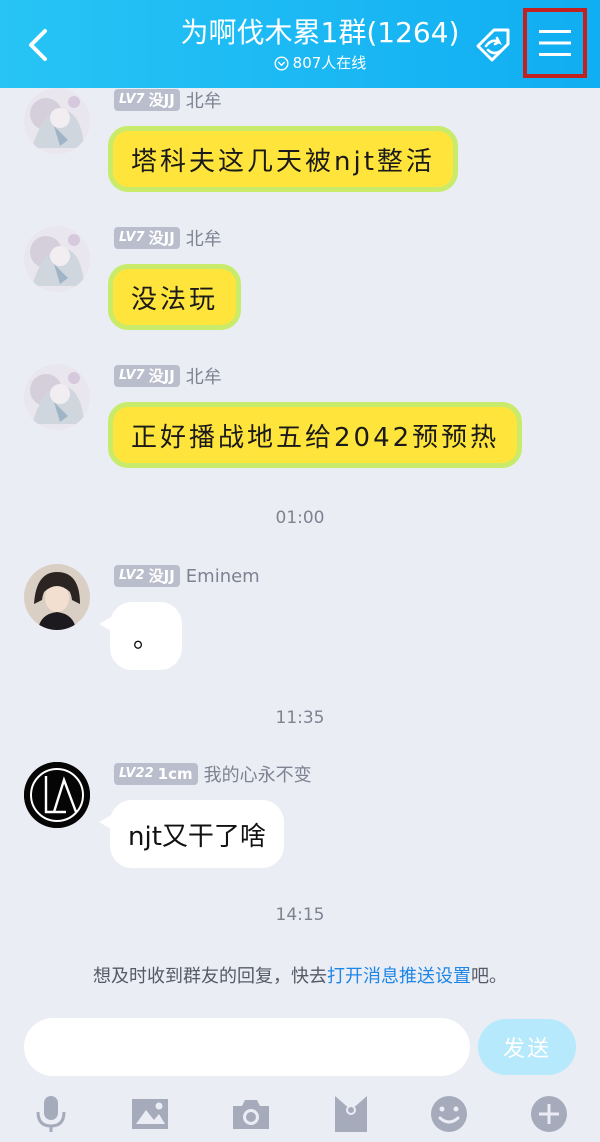 The height and width of the screenshot is (1142, 600). I want to click on red-packet-button, so click(351, 1114).